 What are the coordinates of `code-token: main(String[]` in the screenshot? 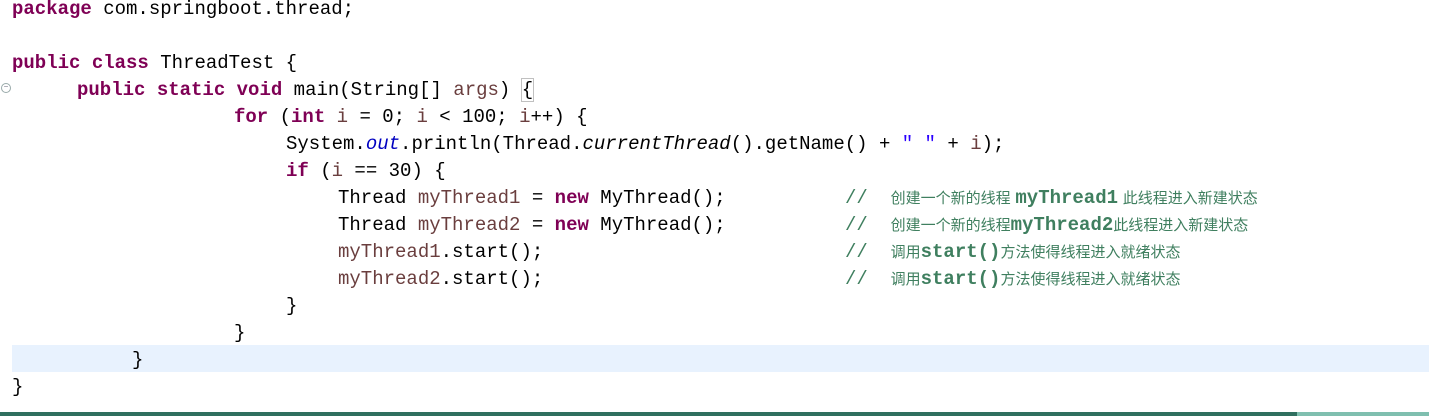 It's located at (368, 90).